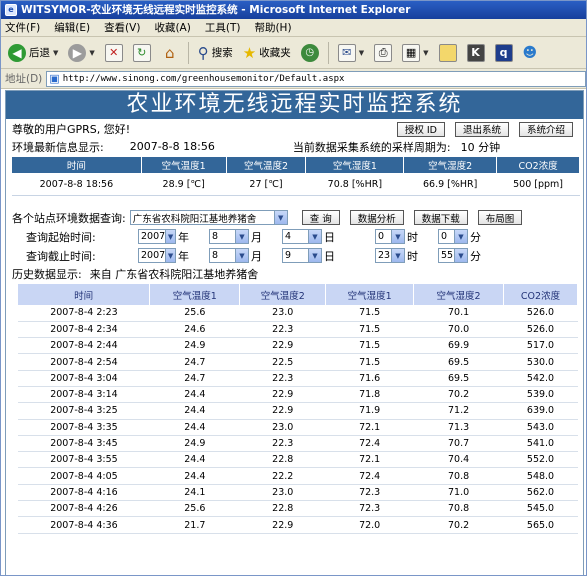 Image resolution: width=587 pixels, height=576 pixels. What do you see at coordinates (530, 53) in the screenshot?
I see `messenger-button: ☻` at bounding box center [530, 53].